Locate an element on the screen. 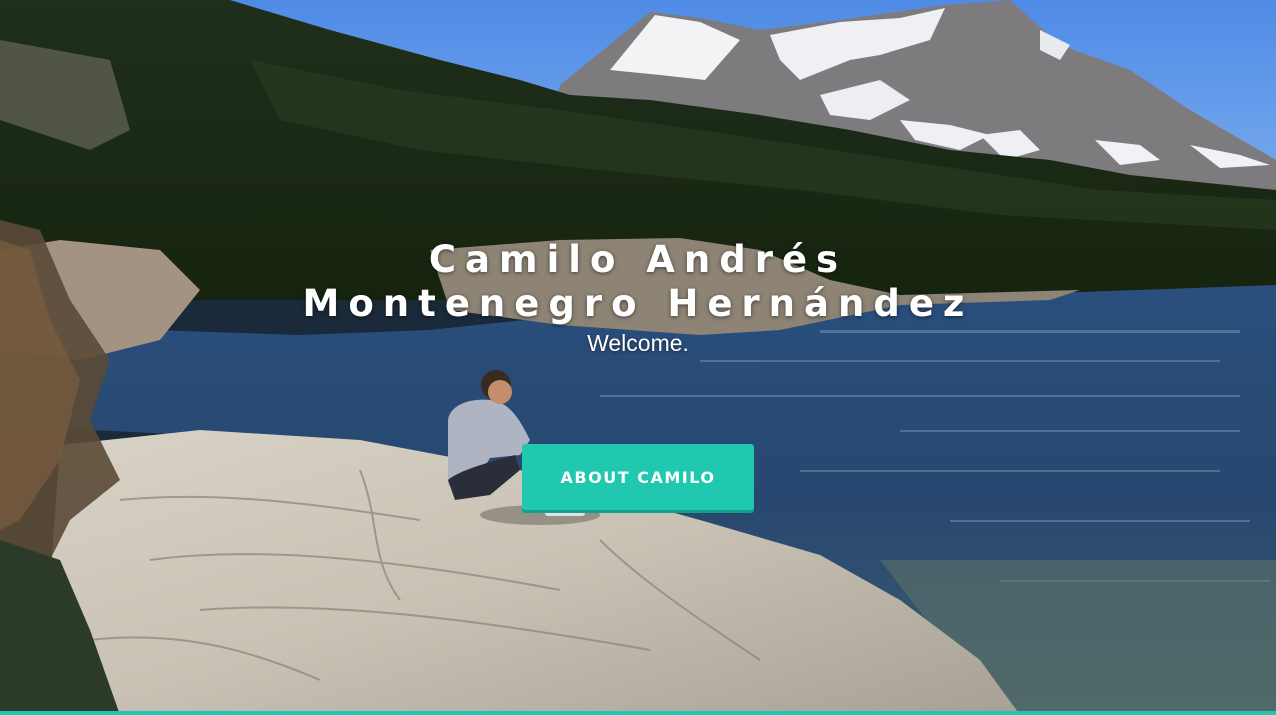 This screenshot has width=1276, height=715. hero-title-line2: Montenegro Hernández is located at coordinates (638, 303).